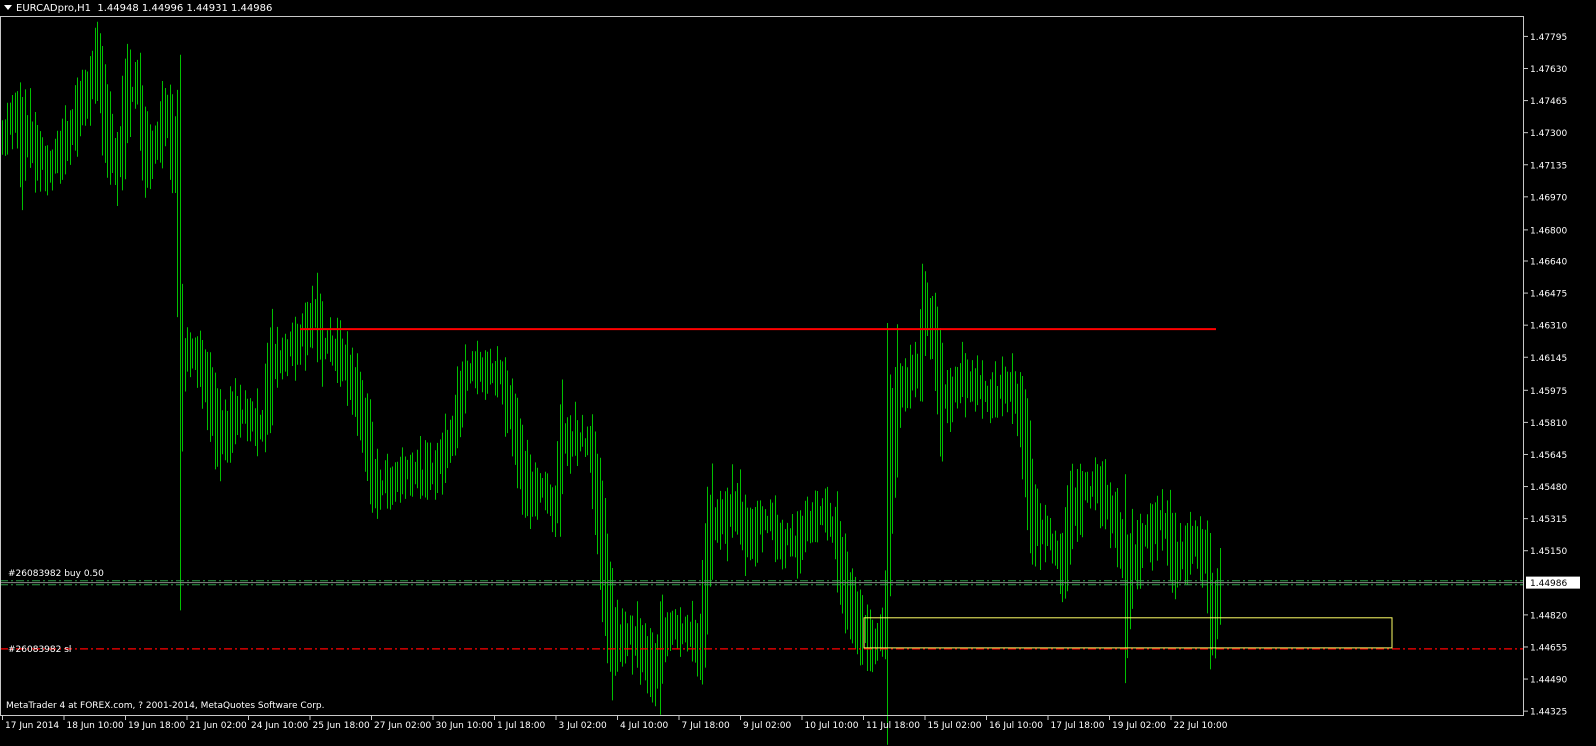 Image resolution: width=1596 pixels, height=746 pixels. I want to click on x-tick-label: 3 Jul 02:00, so click(583, 726).